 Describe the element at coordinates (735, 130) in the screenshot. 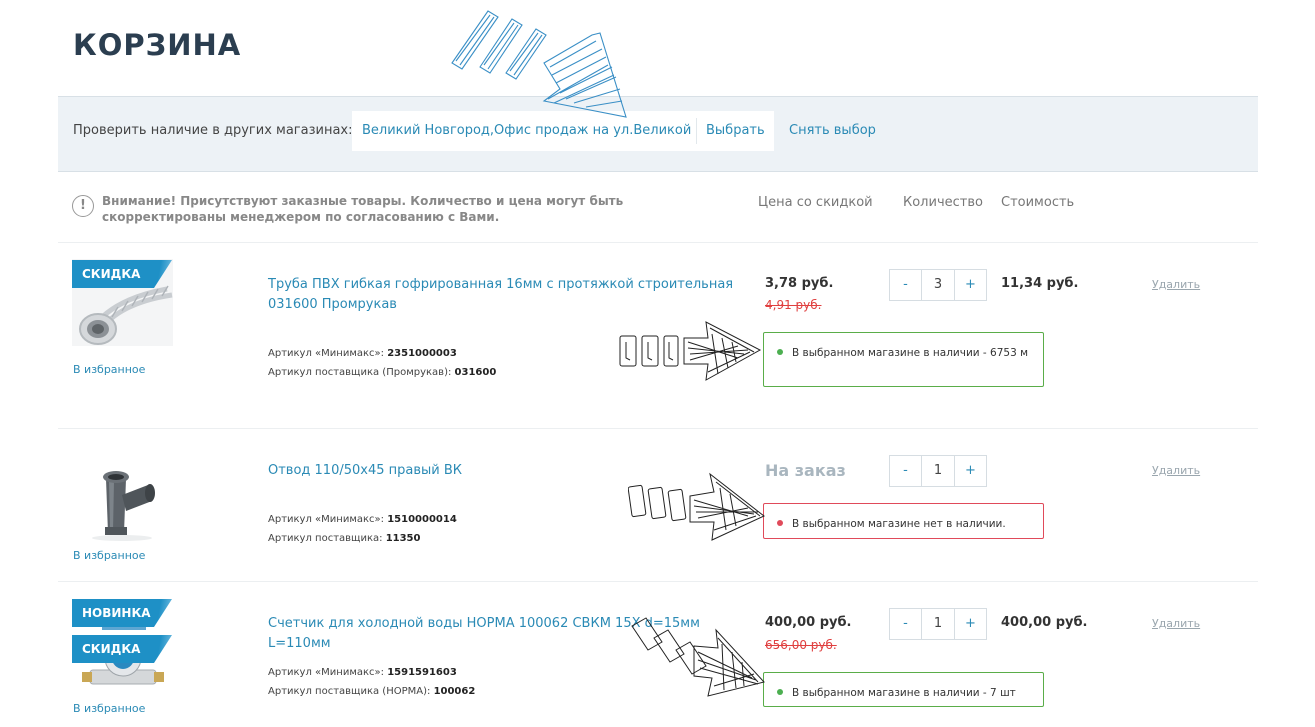

I see `choose-store-button: Выбрать` at that location.